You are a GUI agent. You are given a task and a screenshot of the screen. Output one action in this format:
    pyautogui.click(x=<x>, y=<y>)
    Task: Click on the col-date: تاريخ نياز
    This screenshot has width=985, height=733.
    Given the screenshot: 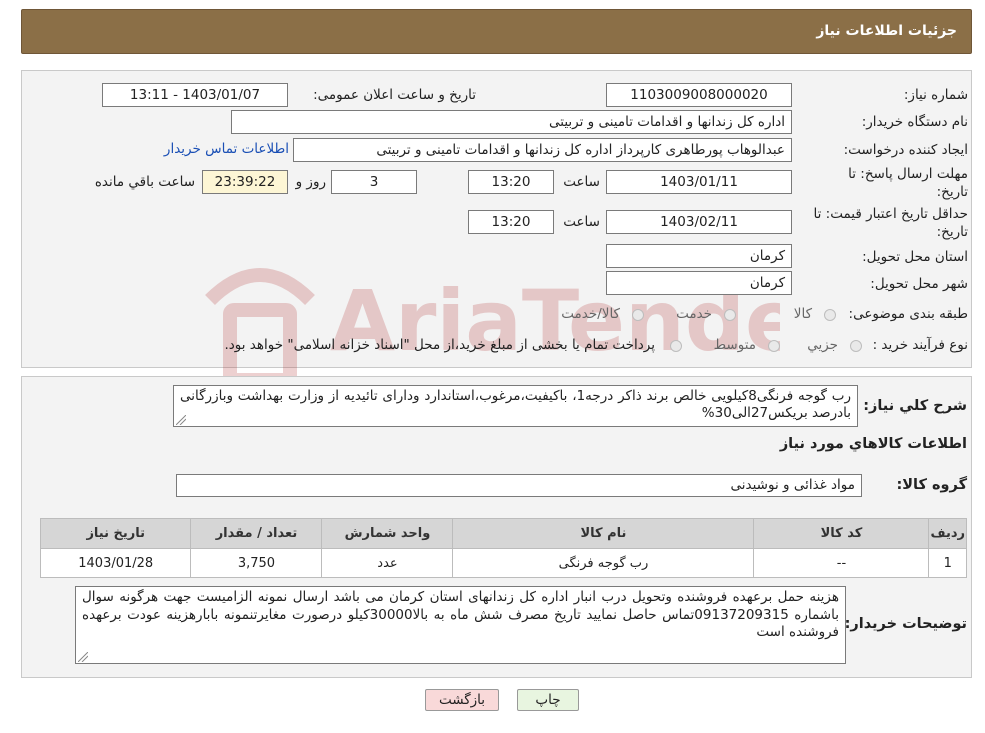 What is the action you would take?
    pyautogui.click(x=115, y=533)
    